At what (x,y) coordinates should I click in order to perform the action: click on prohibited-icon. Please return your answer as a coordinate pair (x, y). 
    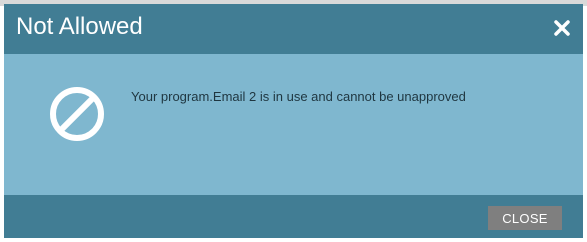
    Looking at the image, I should click on (77, 114).